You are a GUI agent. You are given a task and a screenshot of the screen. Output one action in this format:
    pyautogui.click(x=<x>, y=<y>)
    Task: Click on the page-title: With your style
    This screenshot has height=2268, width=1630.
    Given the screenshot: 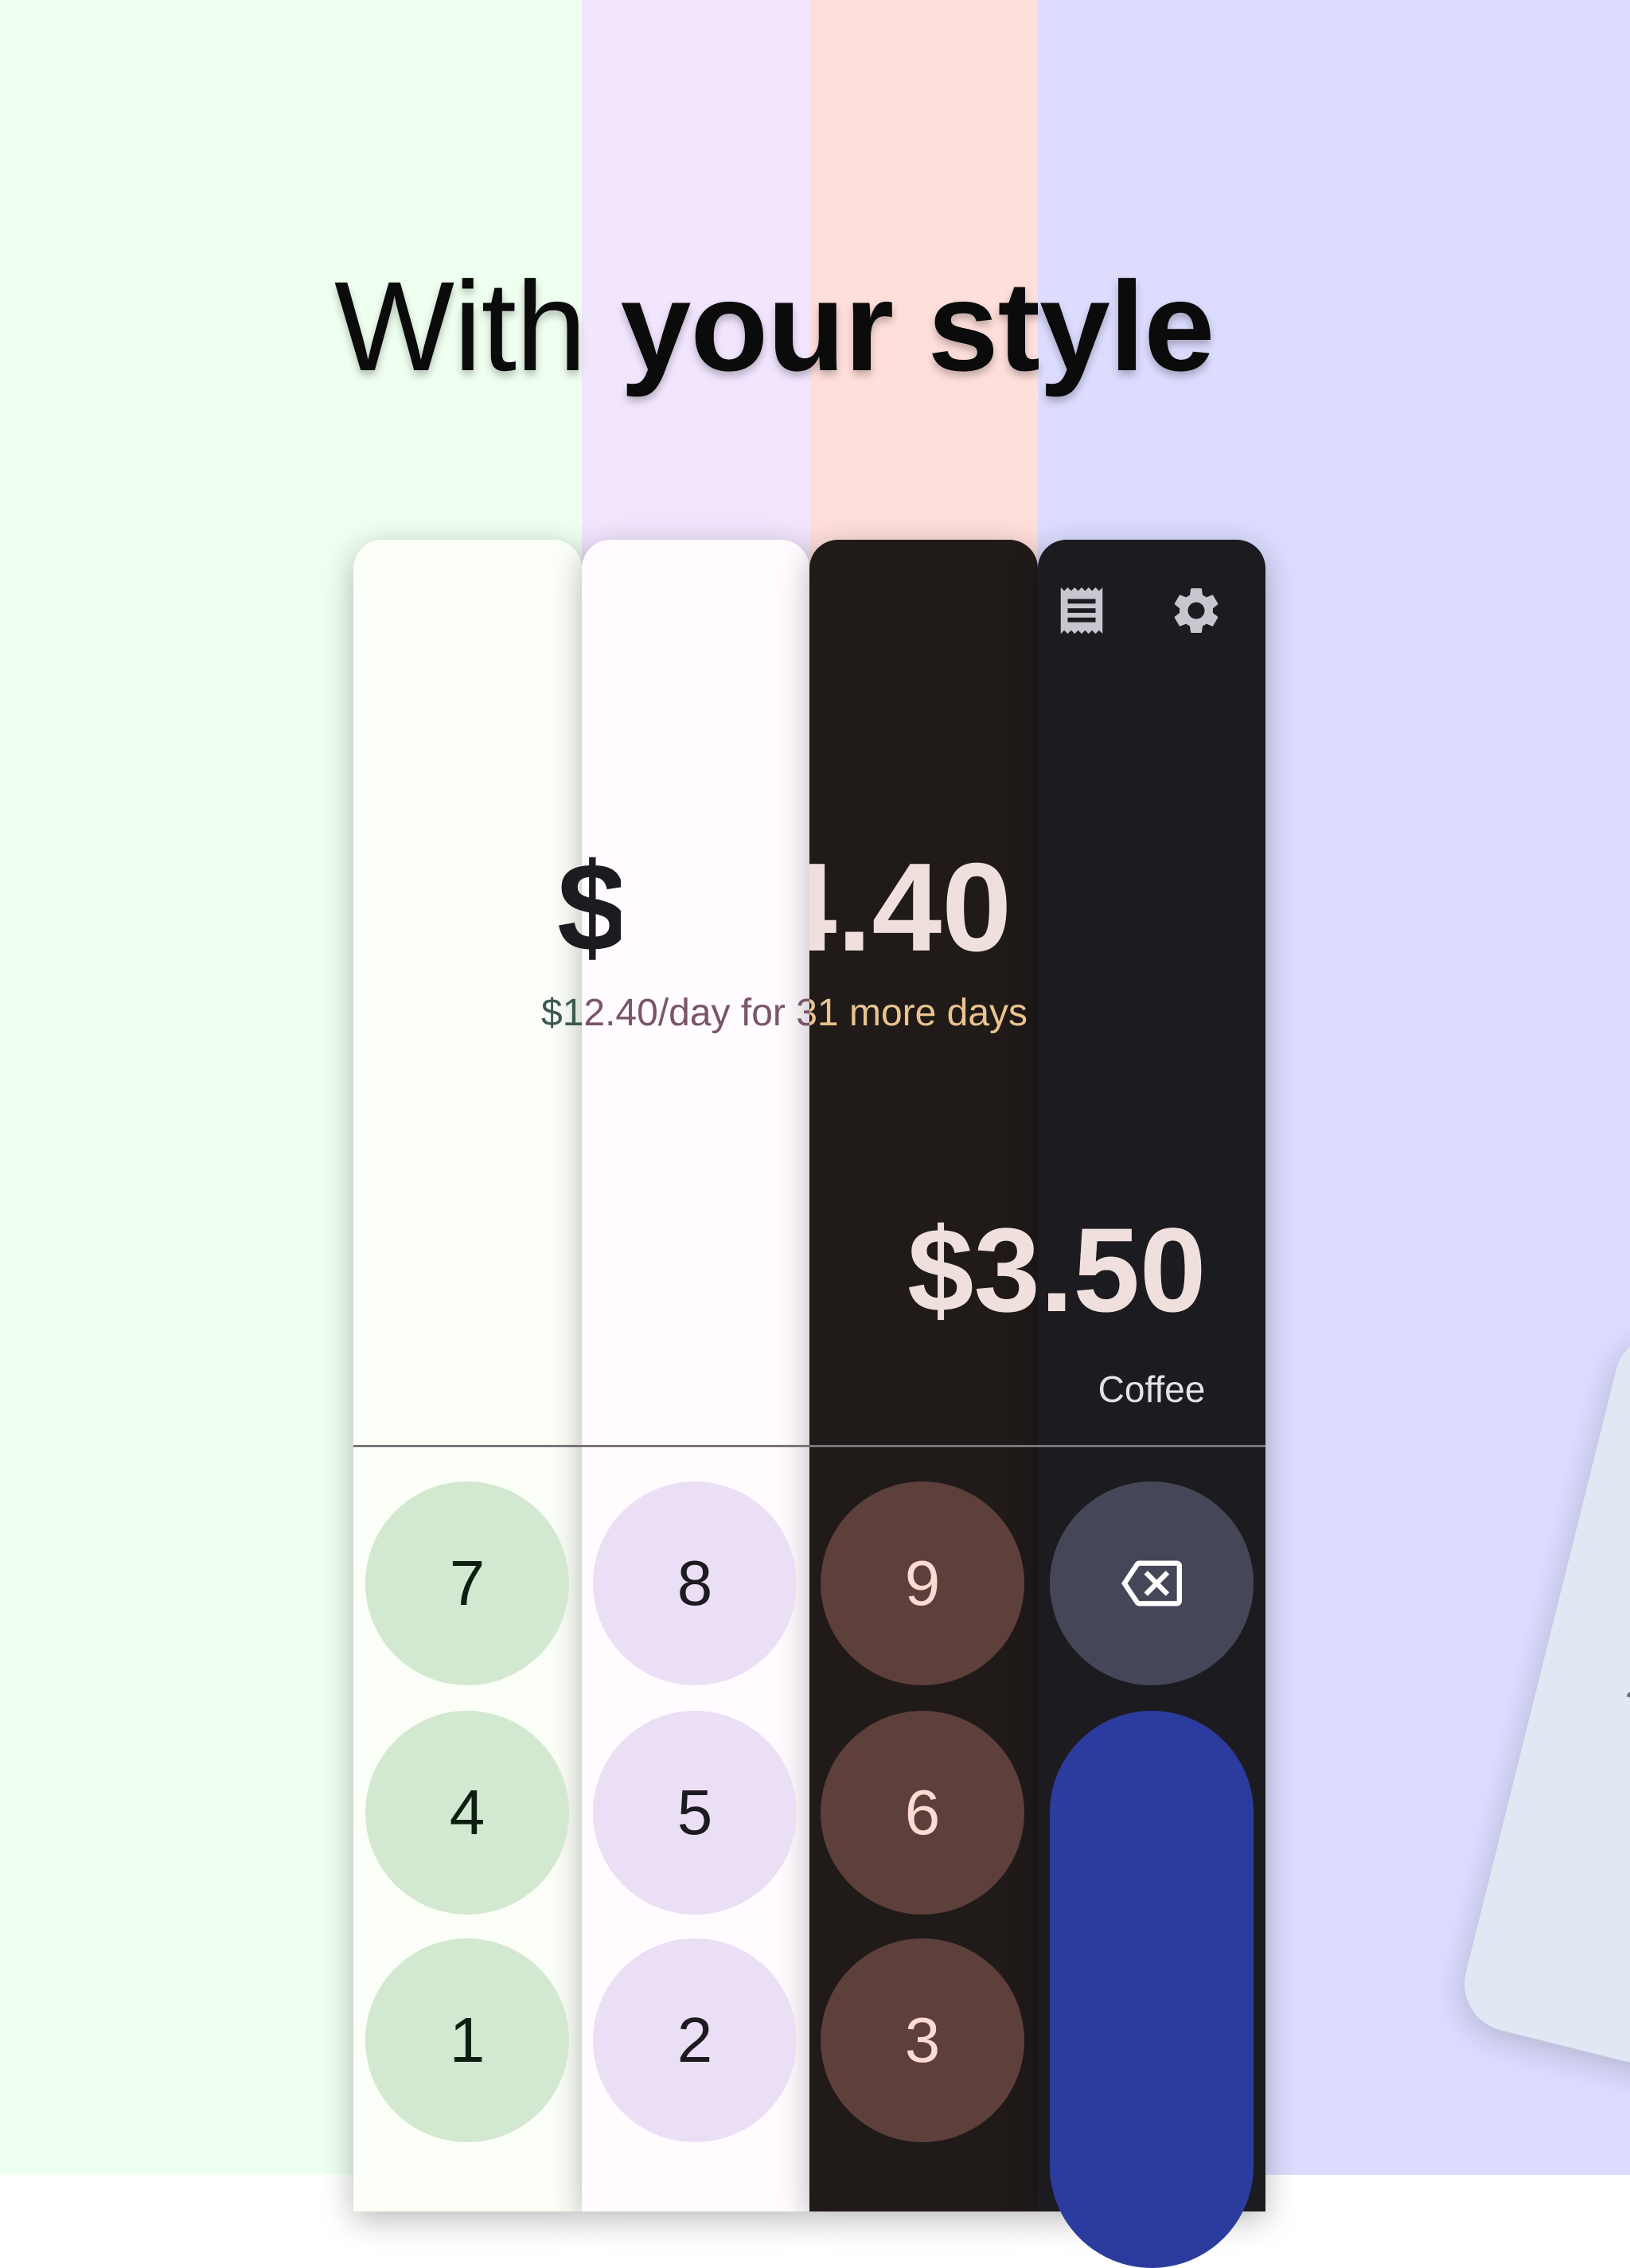 What is the action you would take?
    pyautogui.click(x=774, y=326)
    